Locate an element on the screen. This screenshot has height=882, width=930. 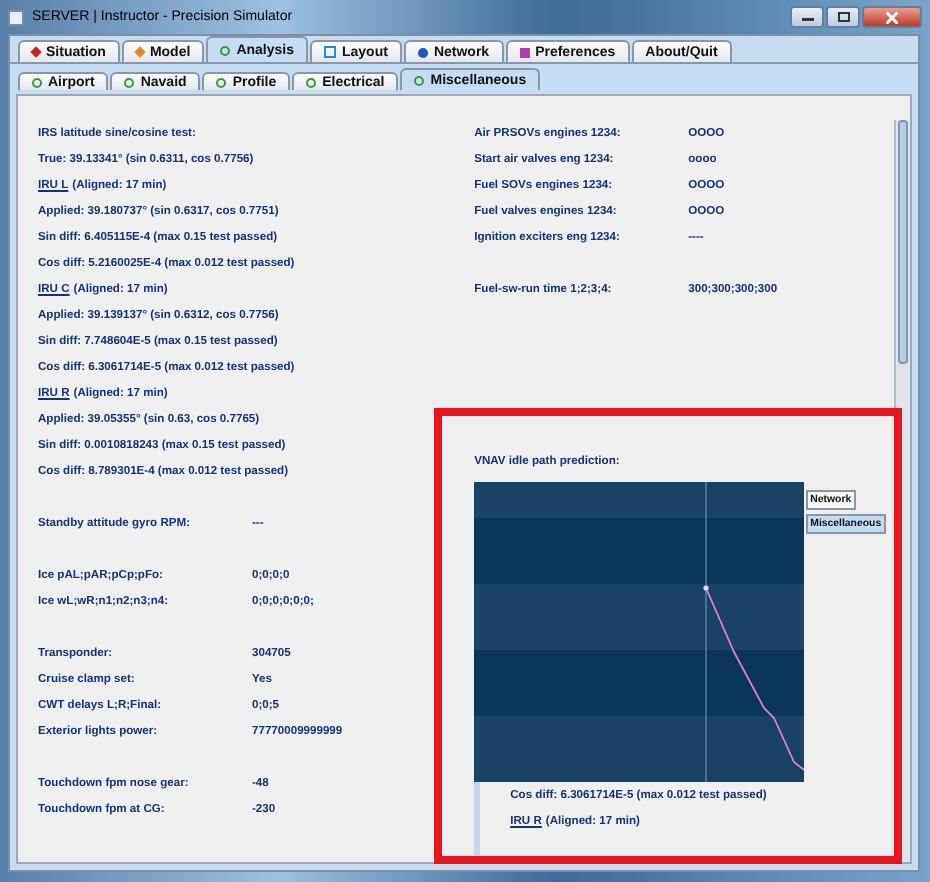
maximize-button is located at coordinates (843, 17).